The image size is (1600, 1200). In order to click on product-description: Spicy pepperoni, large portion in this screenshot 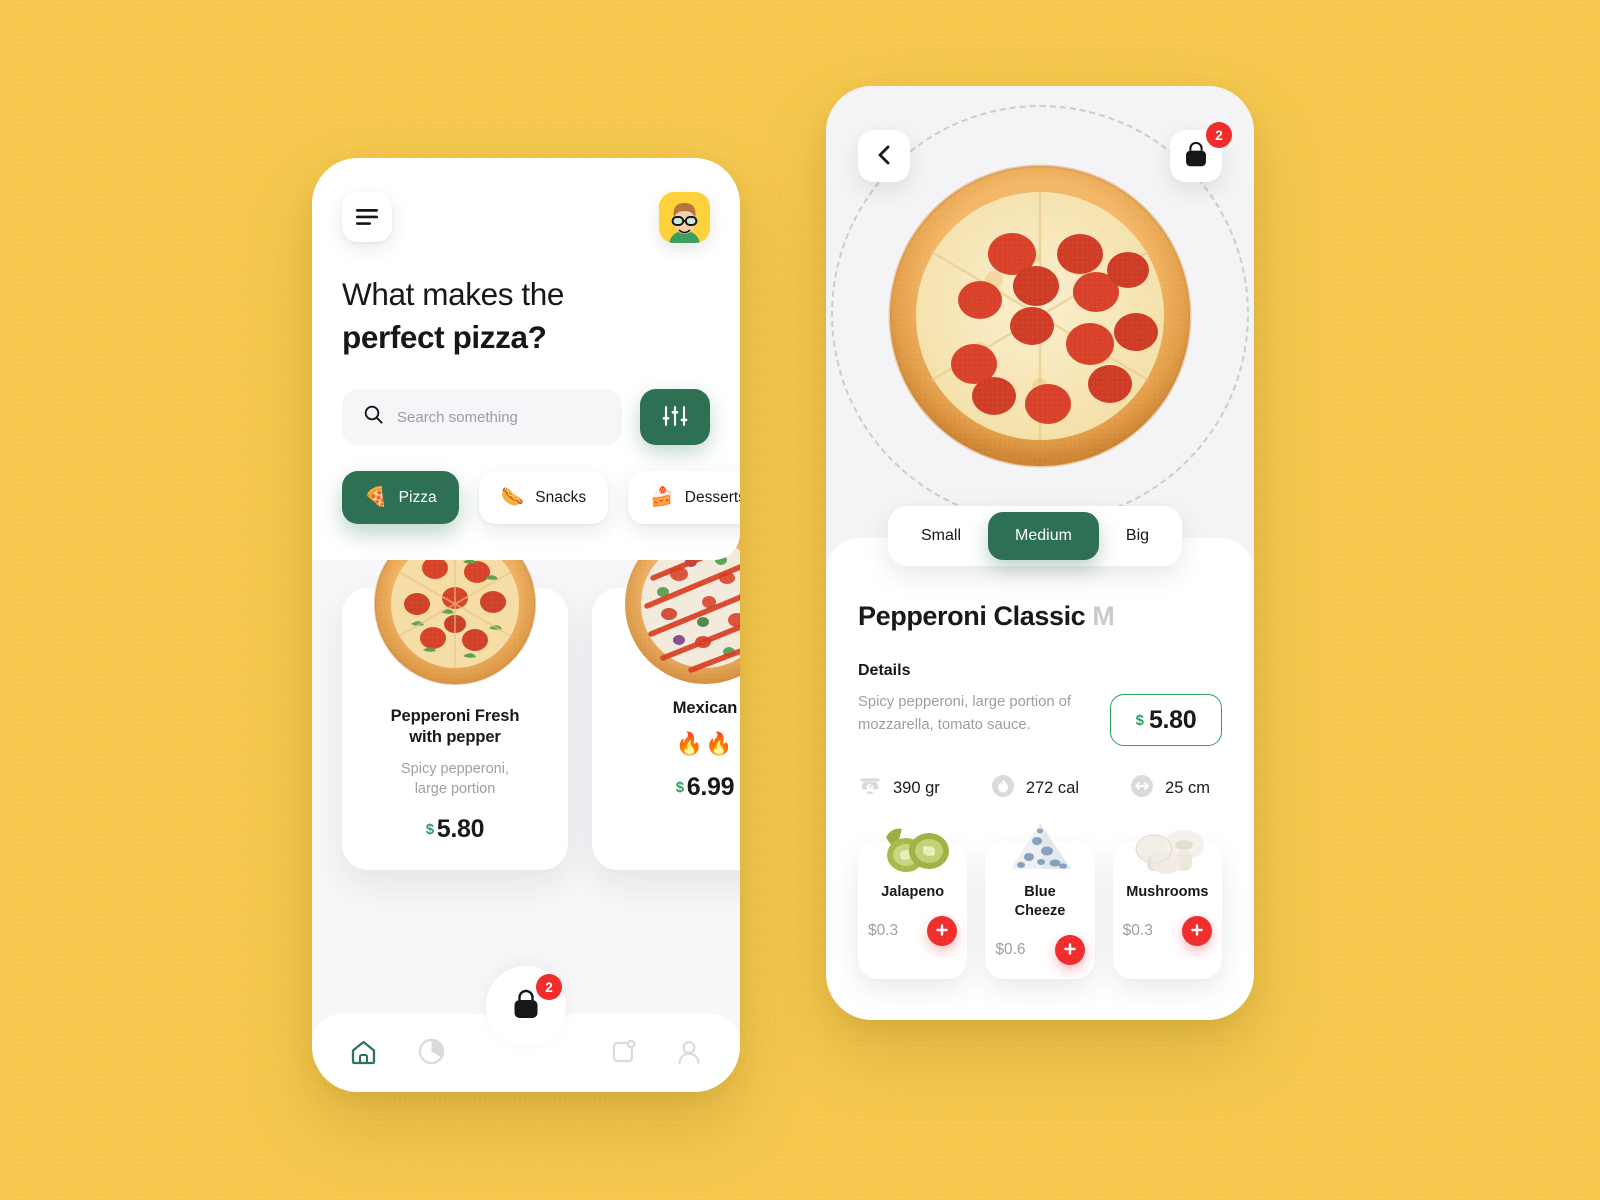, I will do `click(455, 779)`.